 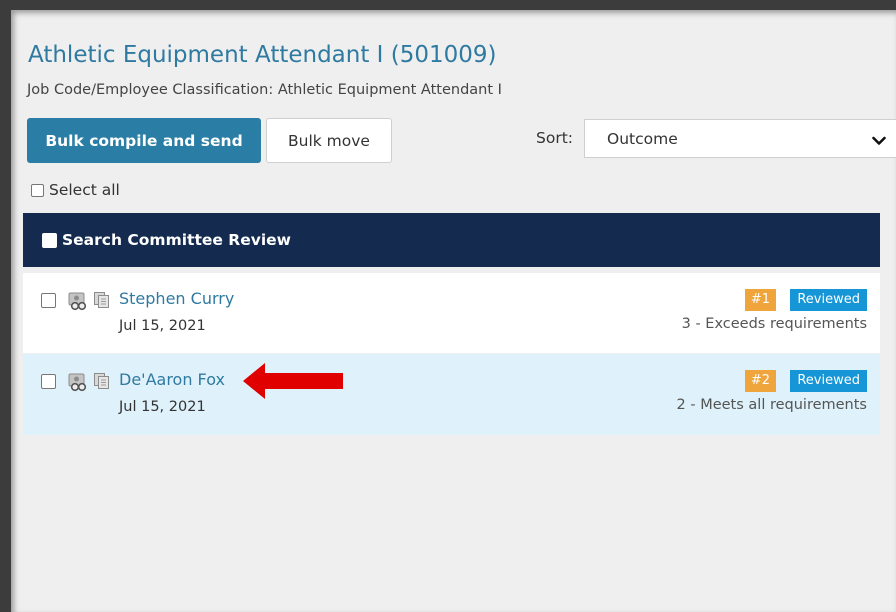 I want to click on select-group-checkbox, so click(x=49, y=240).